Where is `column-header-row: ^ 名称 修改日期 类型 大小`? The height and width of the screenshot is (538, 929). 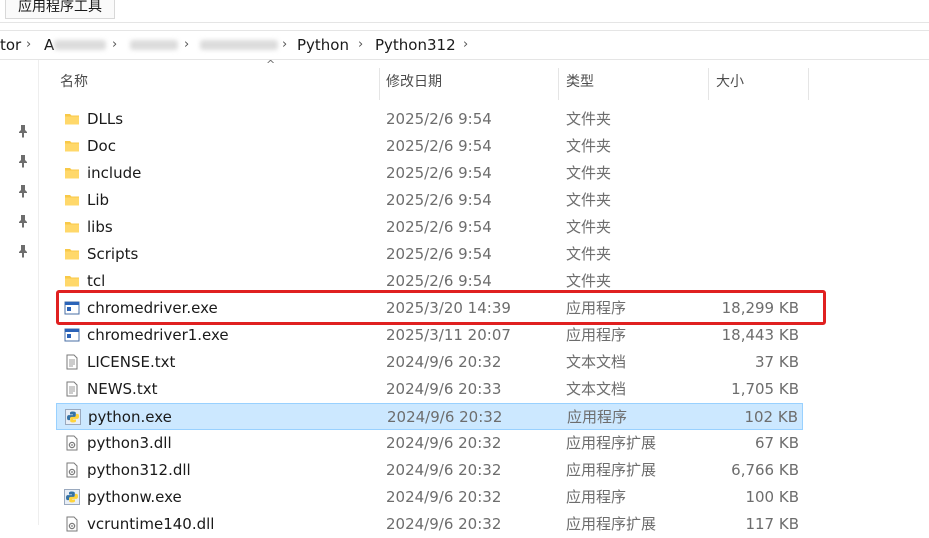 column-header-row: ^ 名称 修改日期 类型 大小 is located at coordinates (436, 79).